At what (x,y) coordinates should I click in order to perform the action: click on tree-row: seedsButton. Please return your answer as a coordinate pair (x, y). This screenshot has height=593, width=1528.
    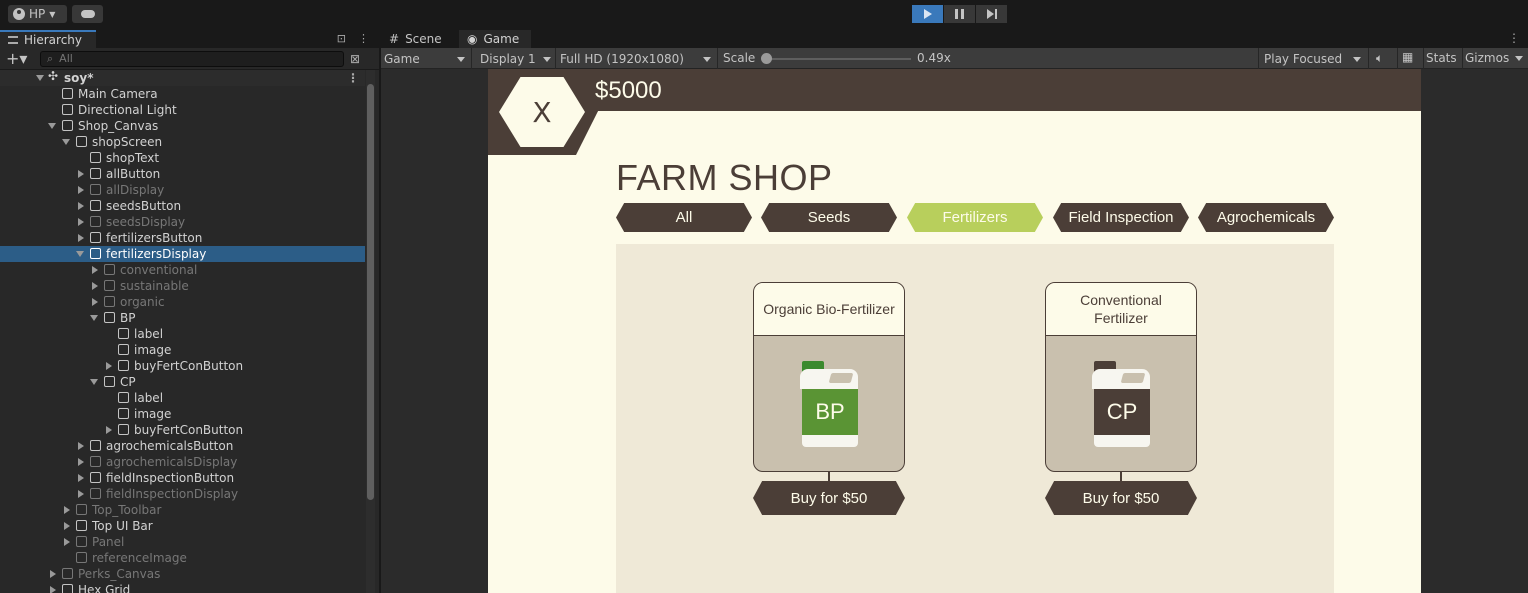
    Looking at the image, I should click on (182, 206).